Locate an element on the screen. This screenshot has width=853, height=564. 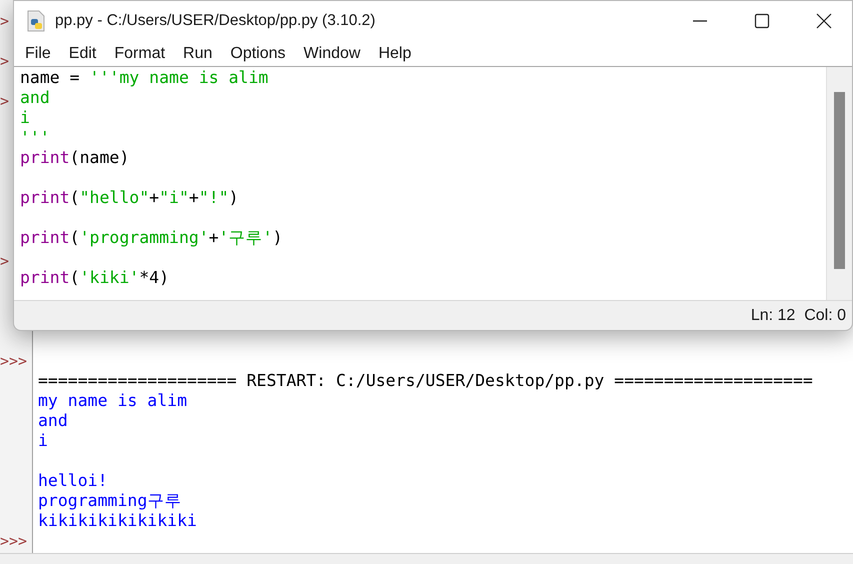
scrollbar is located at coordinates (839, 183).